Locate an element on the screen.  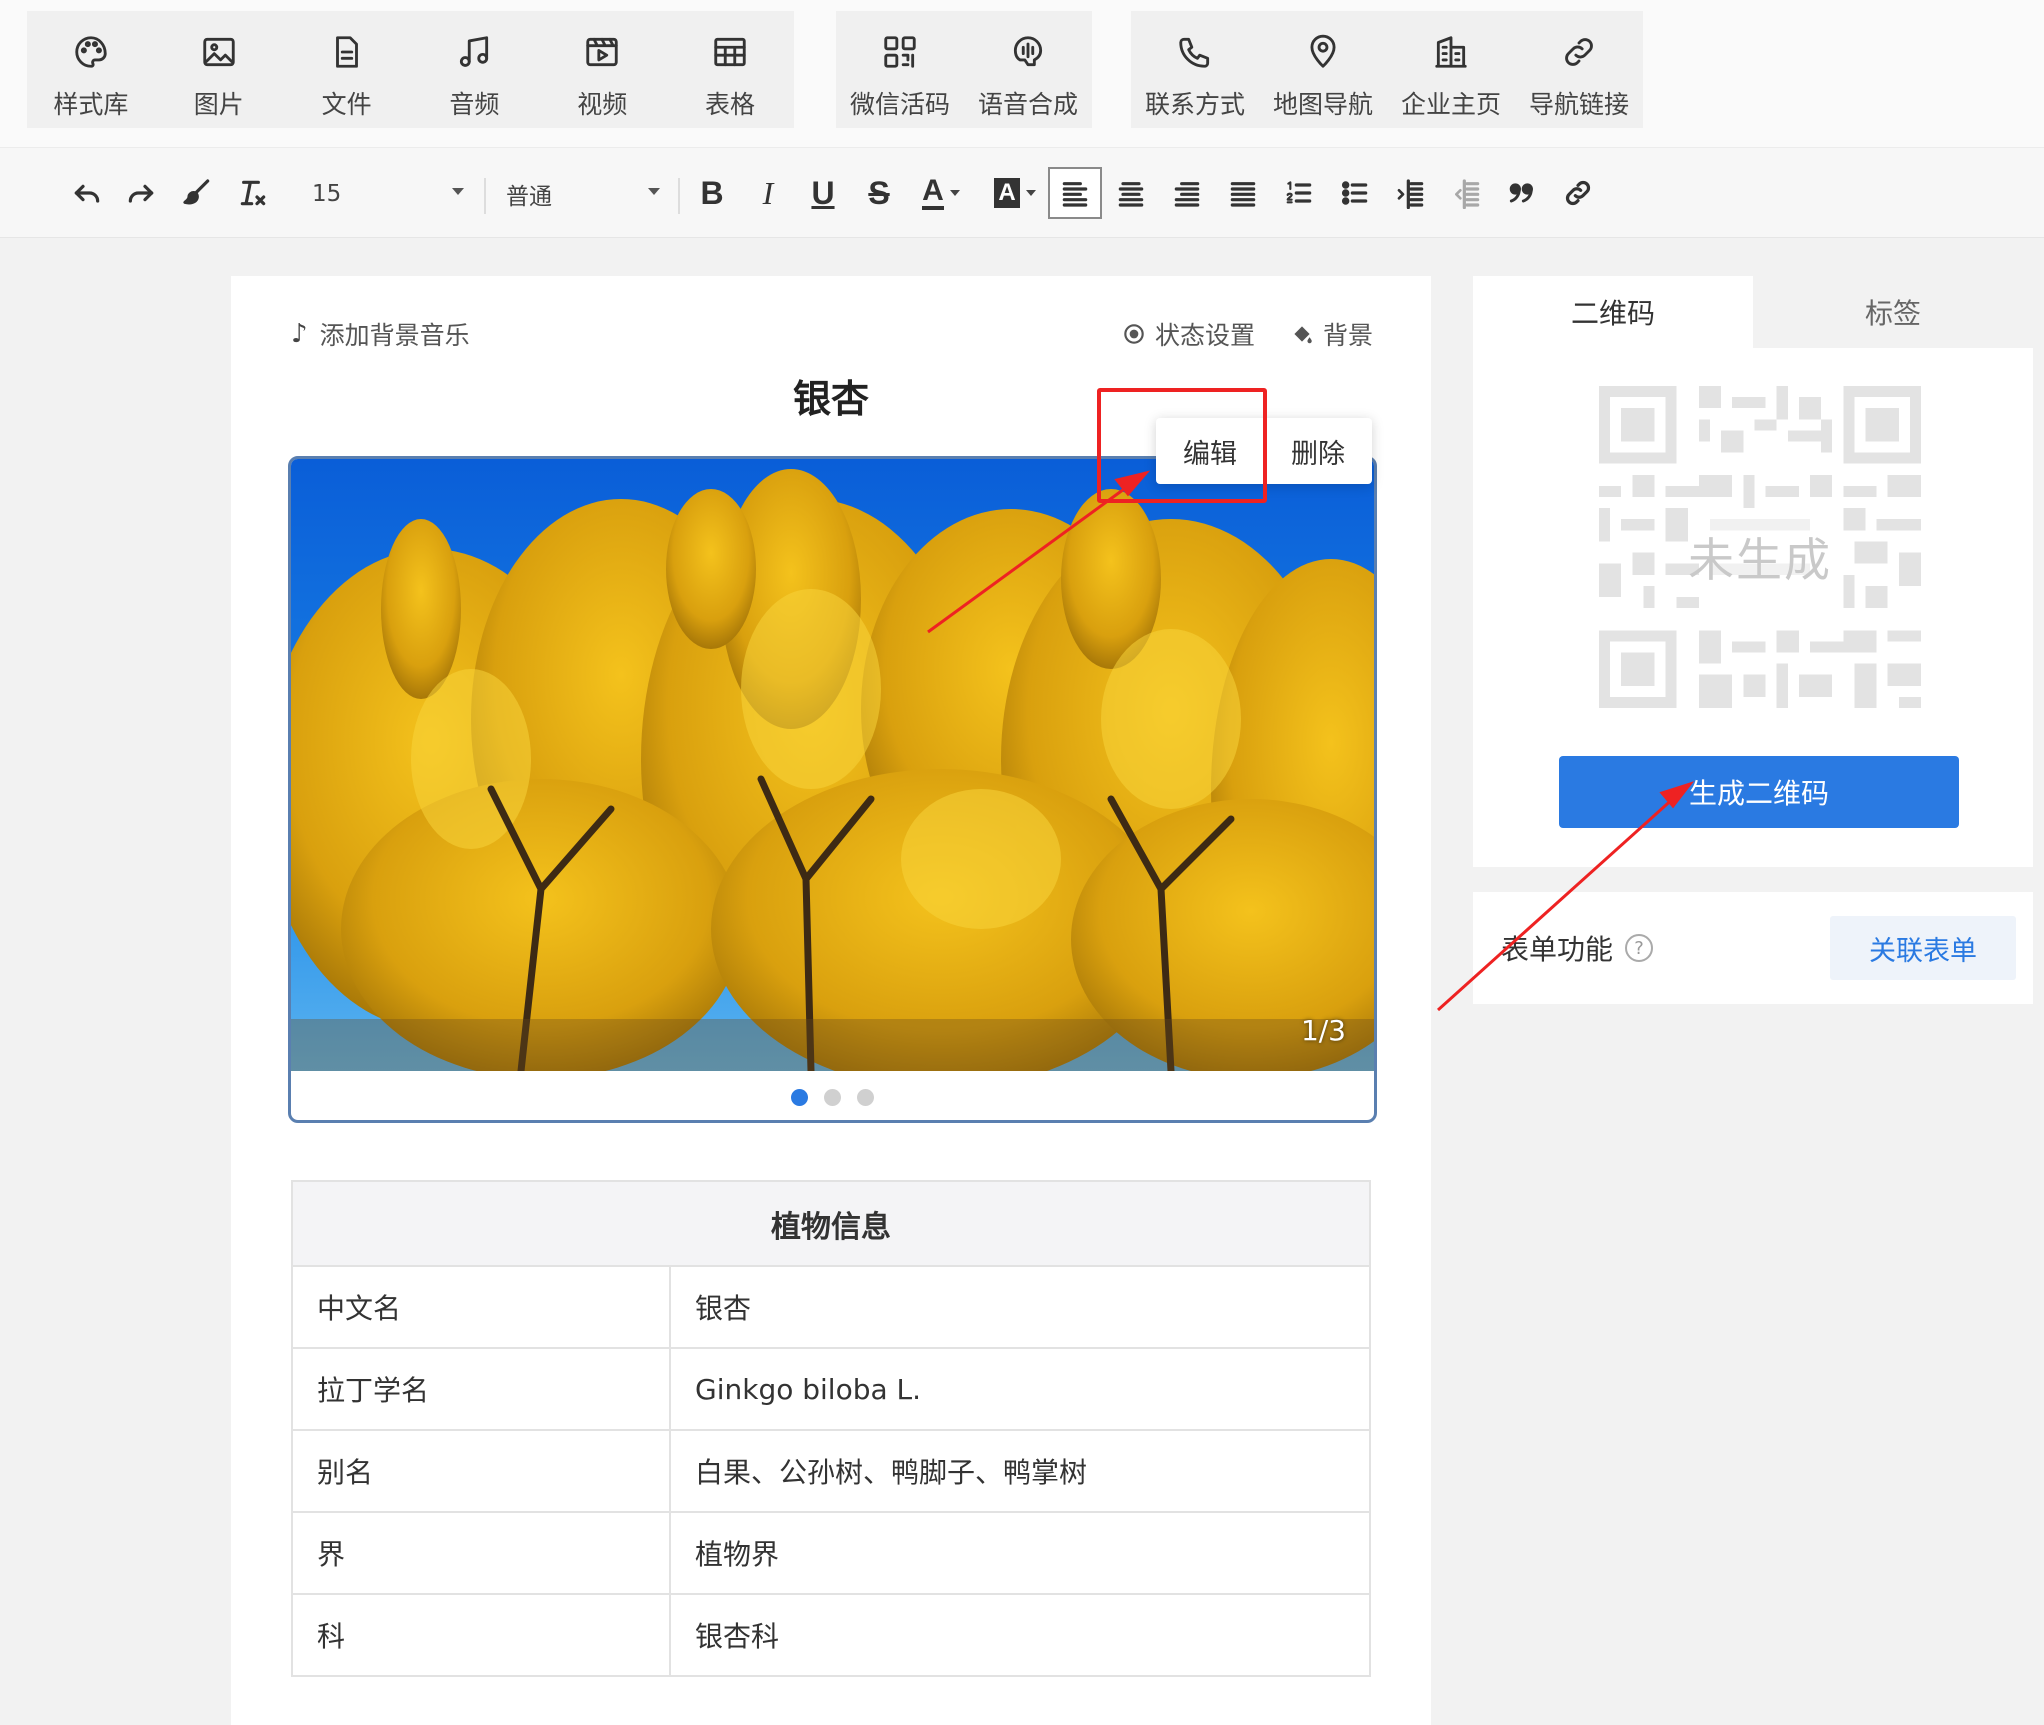
toolbar-divider is located at coordinates (679, 196).